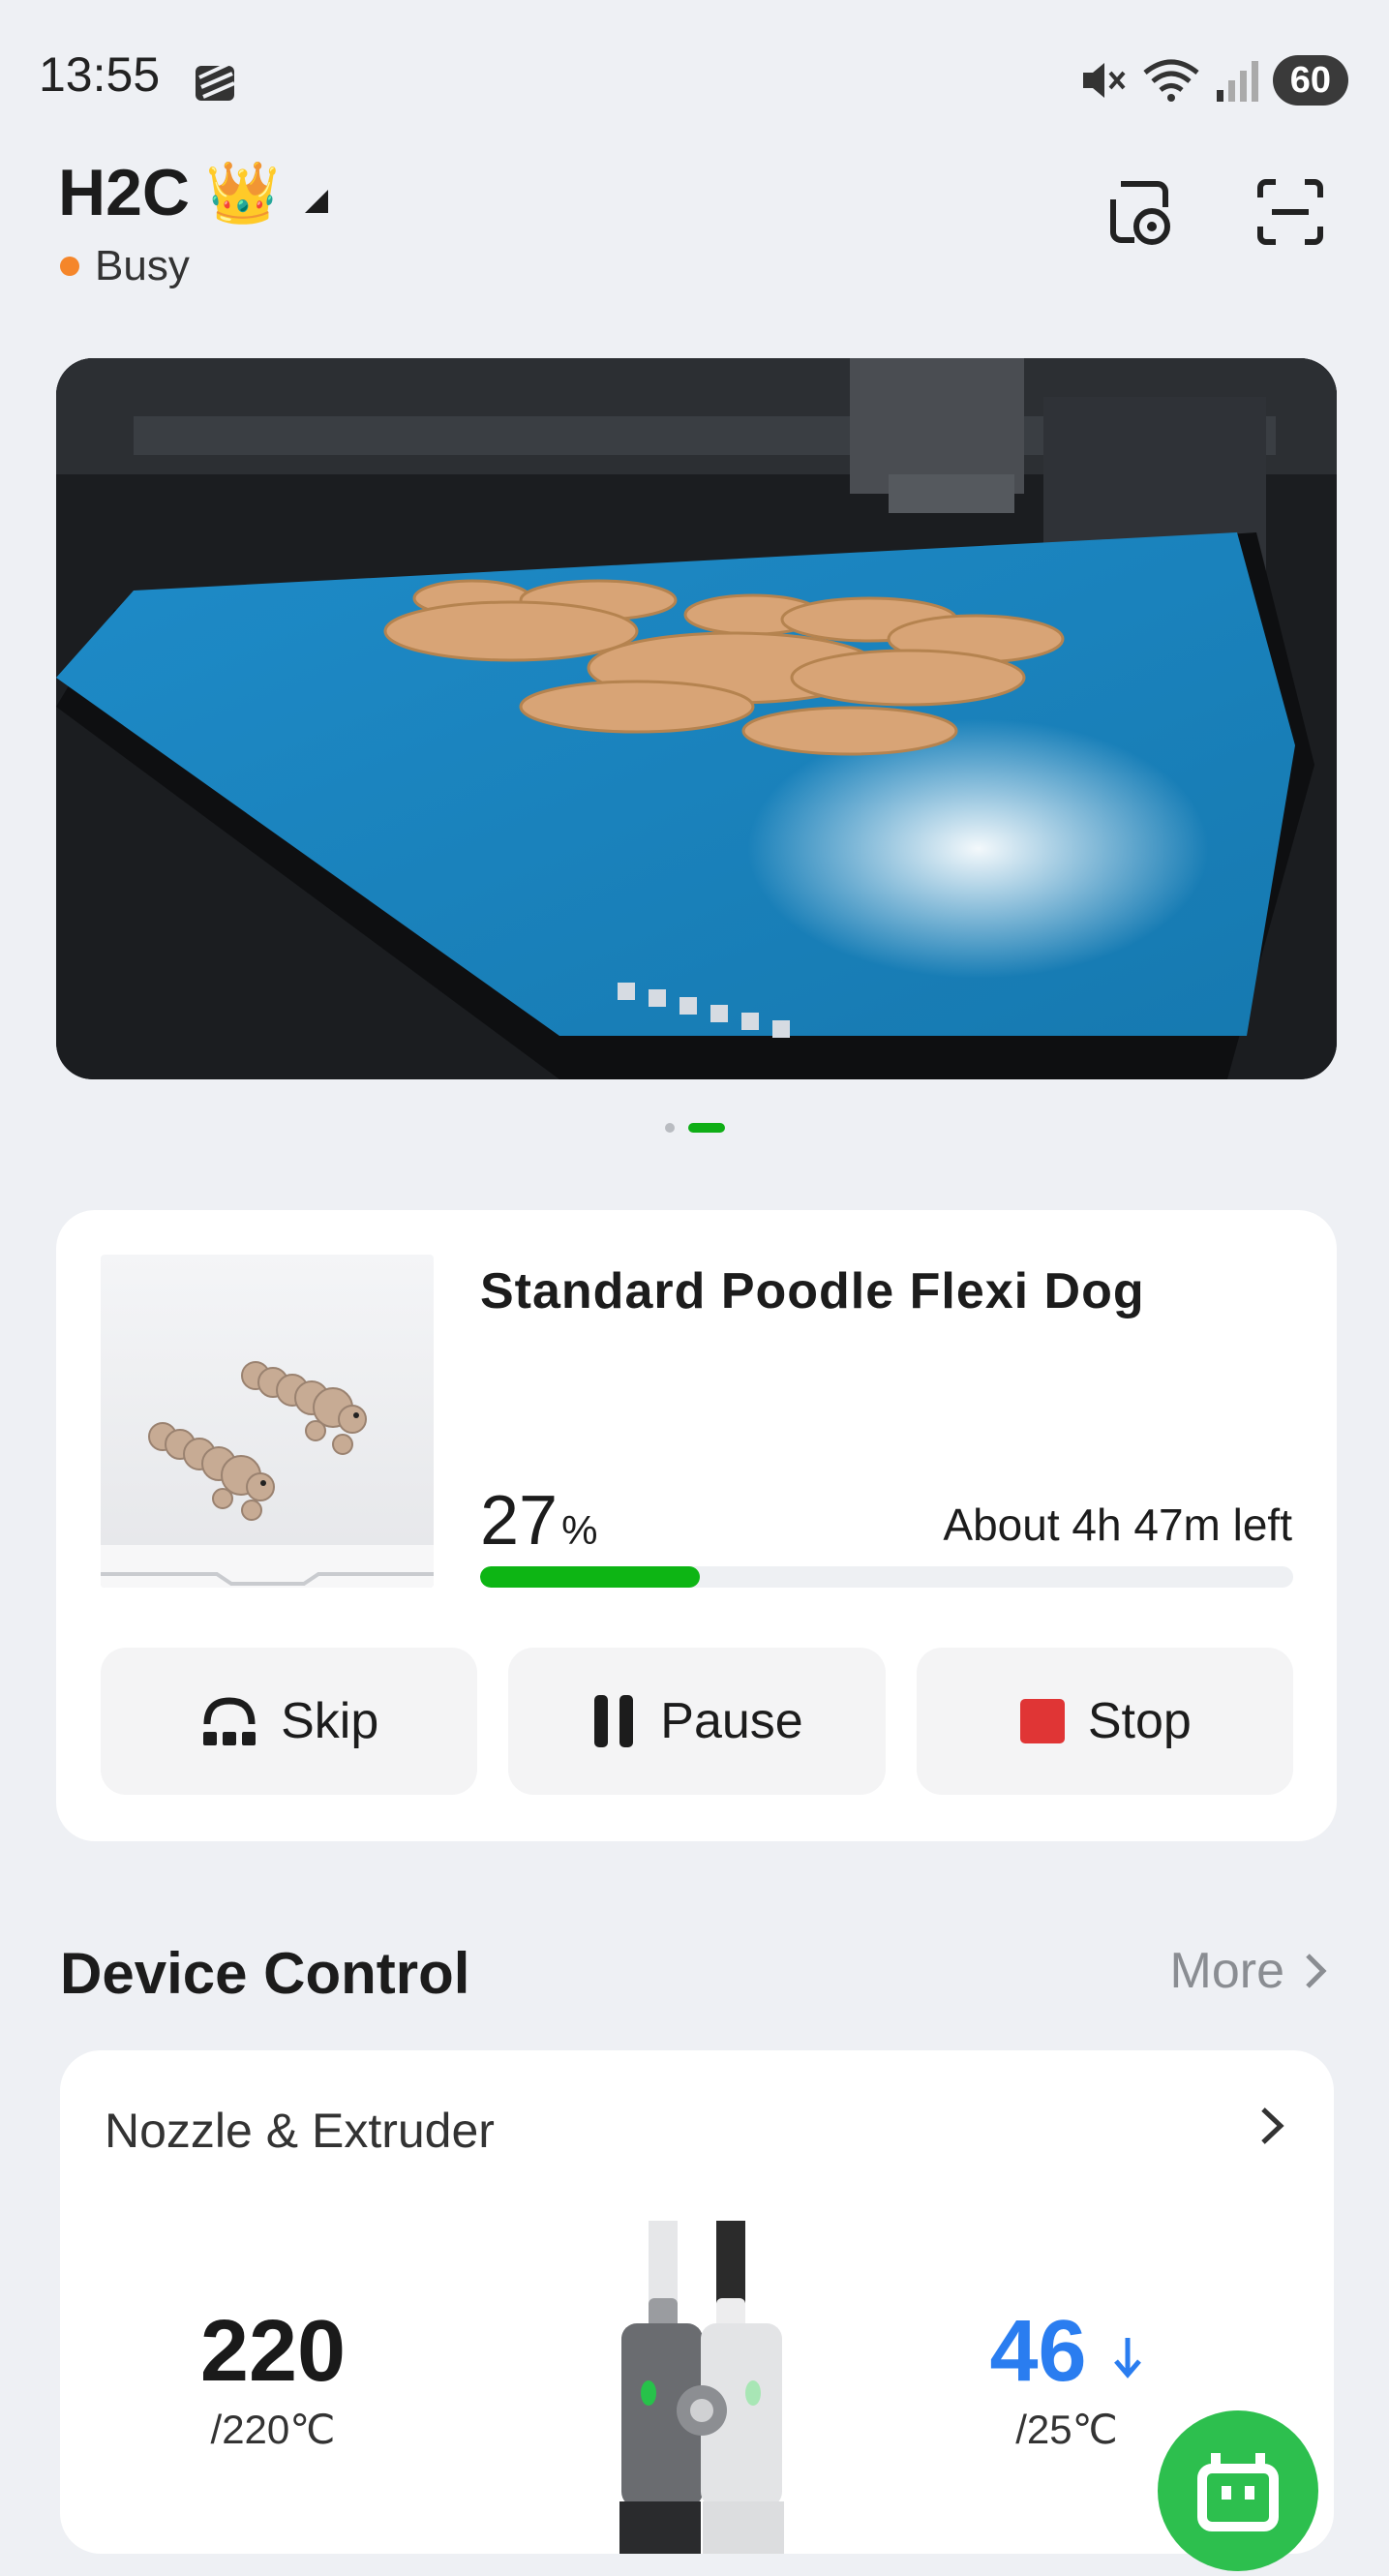 The image size is (1389, 2576). I want to click on scan-icon, so click(1290, 212).